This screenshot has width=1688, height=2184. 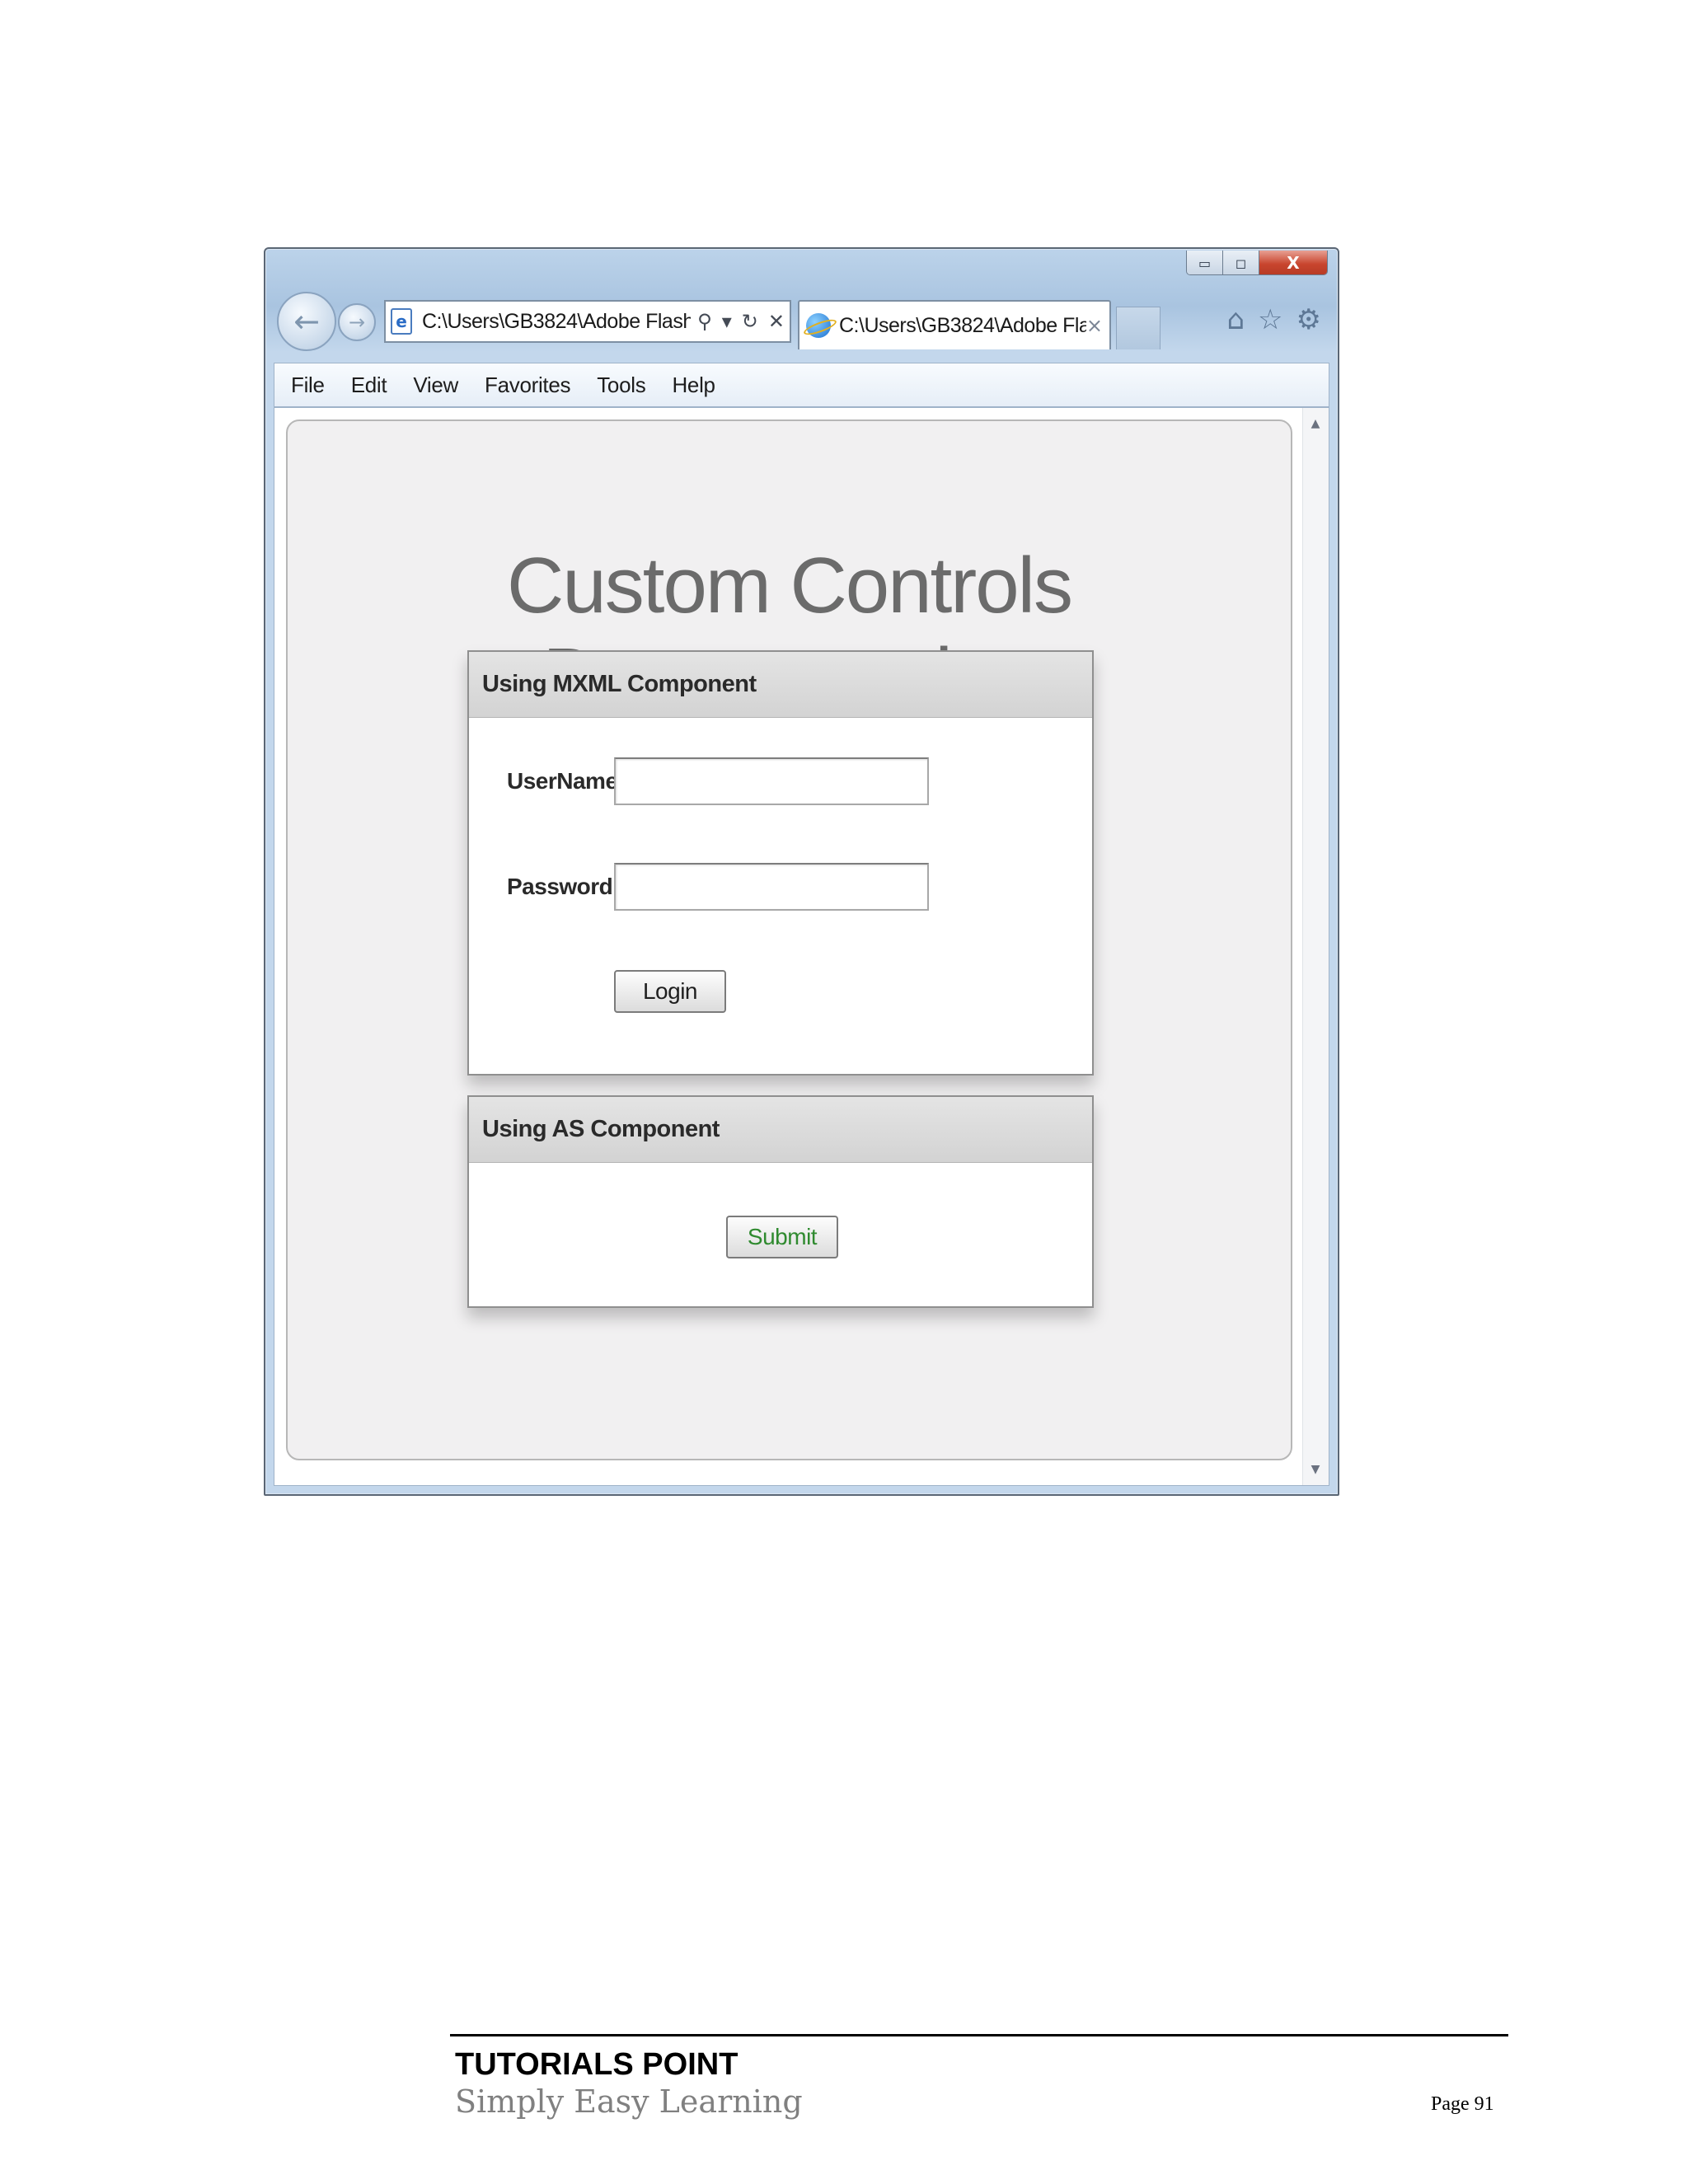 I want to click on maximize-button: ◻, so click(x=1241, y=262).